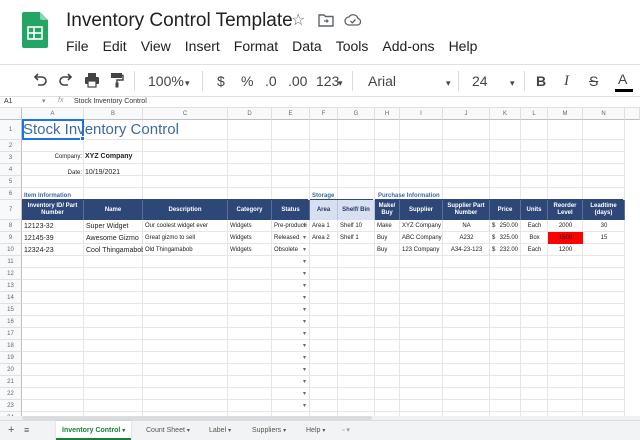 The height and width of the screenshot is (440, 640). Describe the element at coordinates (466, 226) in the screenshot. I see `cell-part: NA` at that location.